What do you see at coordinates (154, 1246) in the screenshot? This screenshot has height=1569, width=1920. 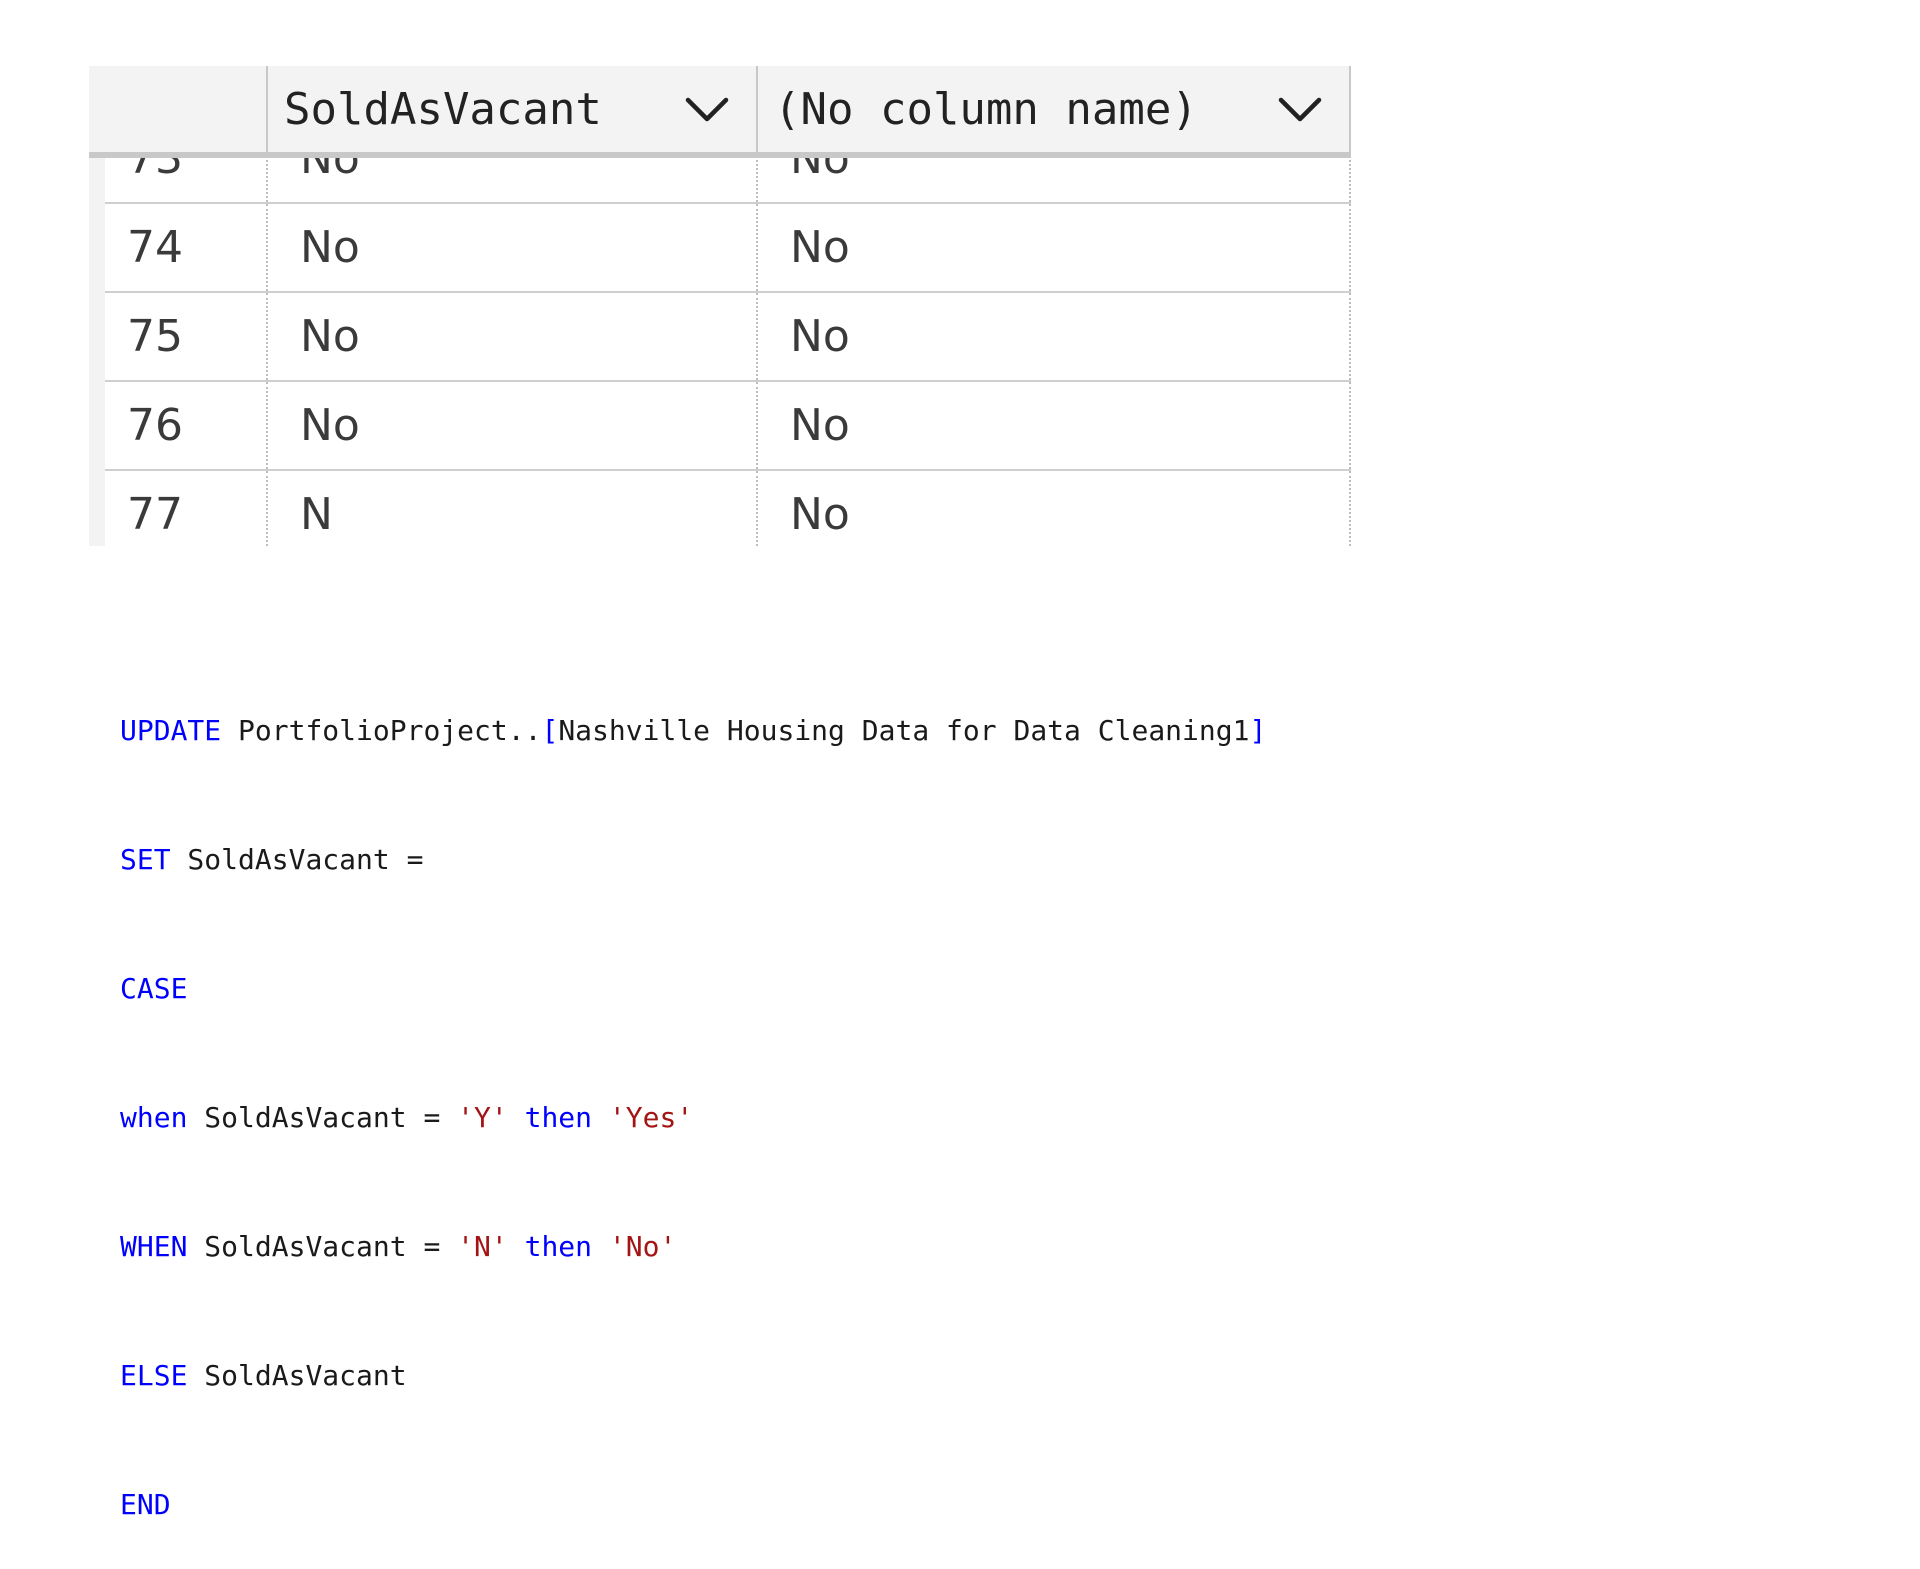 I see `sql-keyword: WHEN` at bounding box center [154, 1246].